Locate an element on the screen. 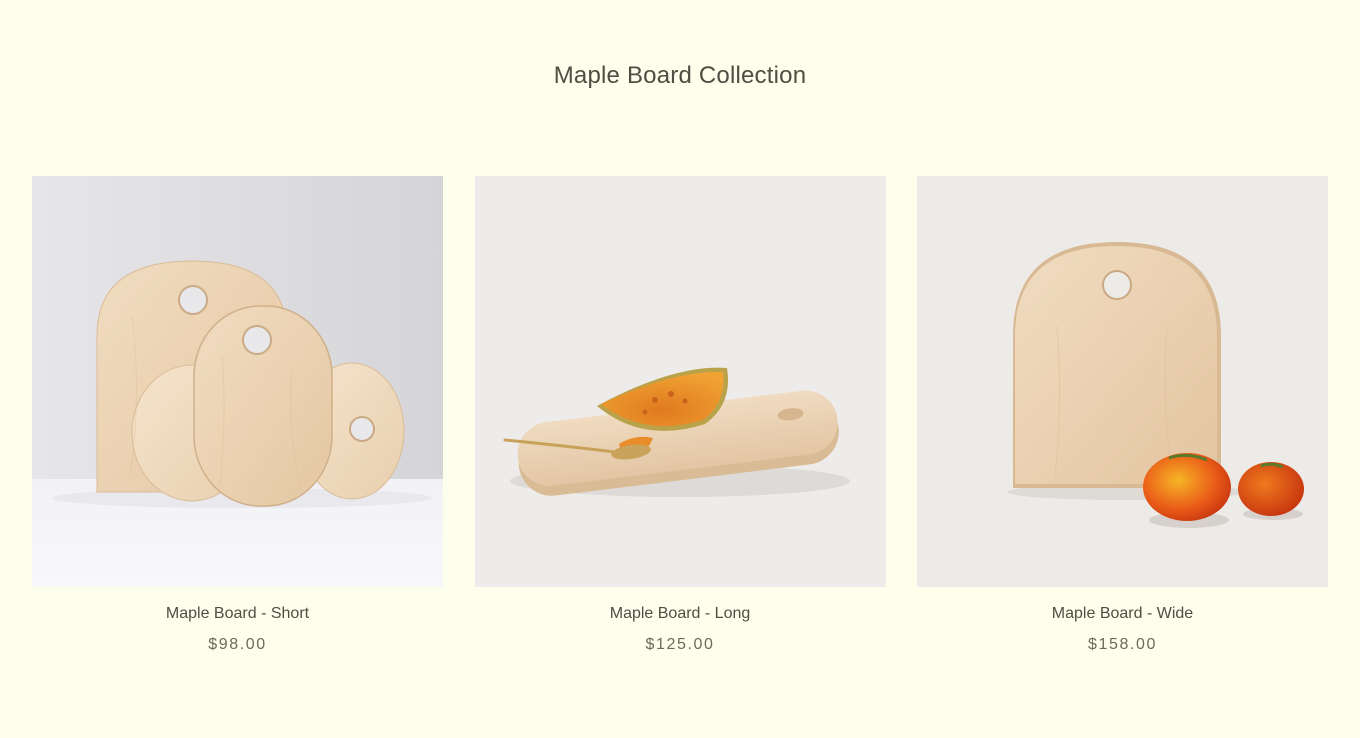  product-name: Maple Board - Long is located at coordinates (680, 614).